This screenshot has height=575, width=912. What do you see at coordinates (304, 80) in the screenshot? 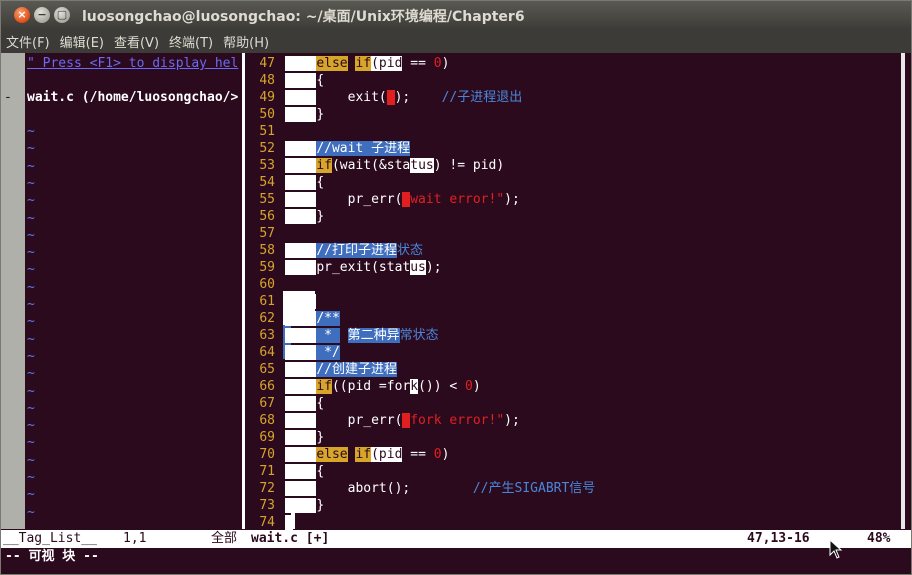
I see `code-line-48: {` at bounding box center [304, 80].